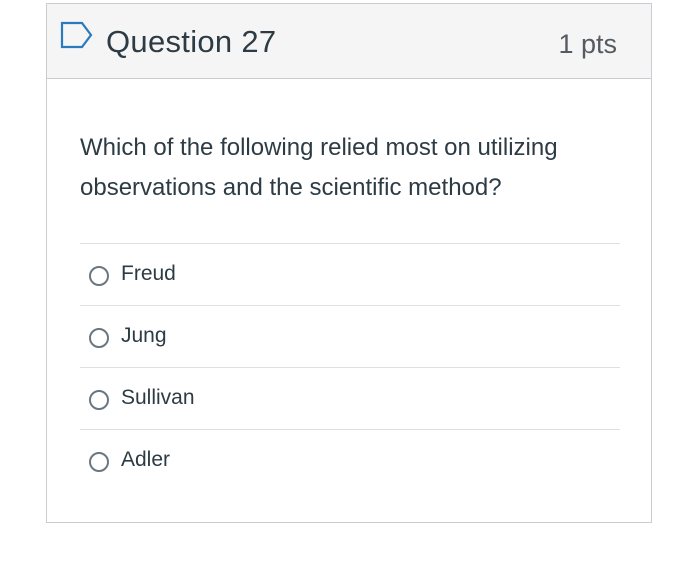 This screenshot has height=569, width=700. What do you see at coordinates (350, 274) in the screenshot?
I see `answer-option: Freud` at bounding box center [350, 274].